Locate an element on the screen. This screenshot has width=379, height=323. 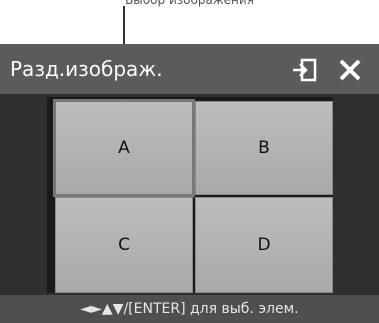
segment-b-label: B is located at coordinates (264, 148).